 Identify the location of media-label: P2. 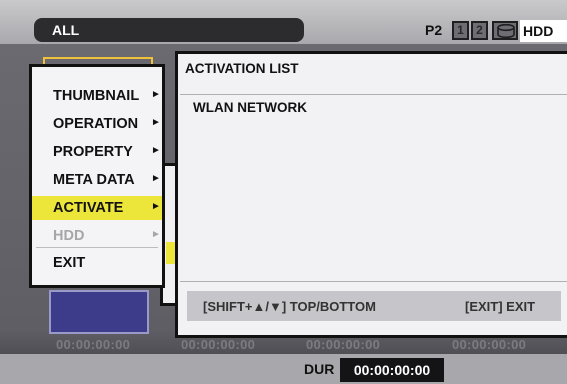
(434, 30).